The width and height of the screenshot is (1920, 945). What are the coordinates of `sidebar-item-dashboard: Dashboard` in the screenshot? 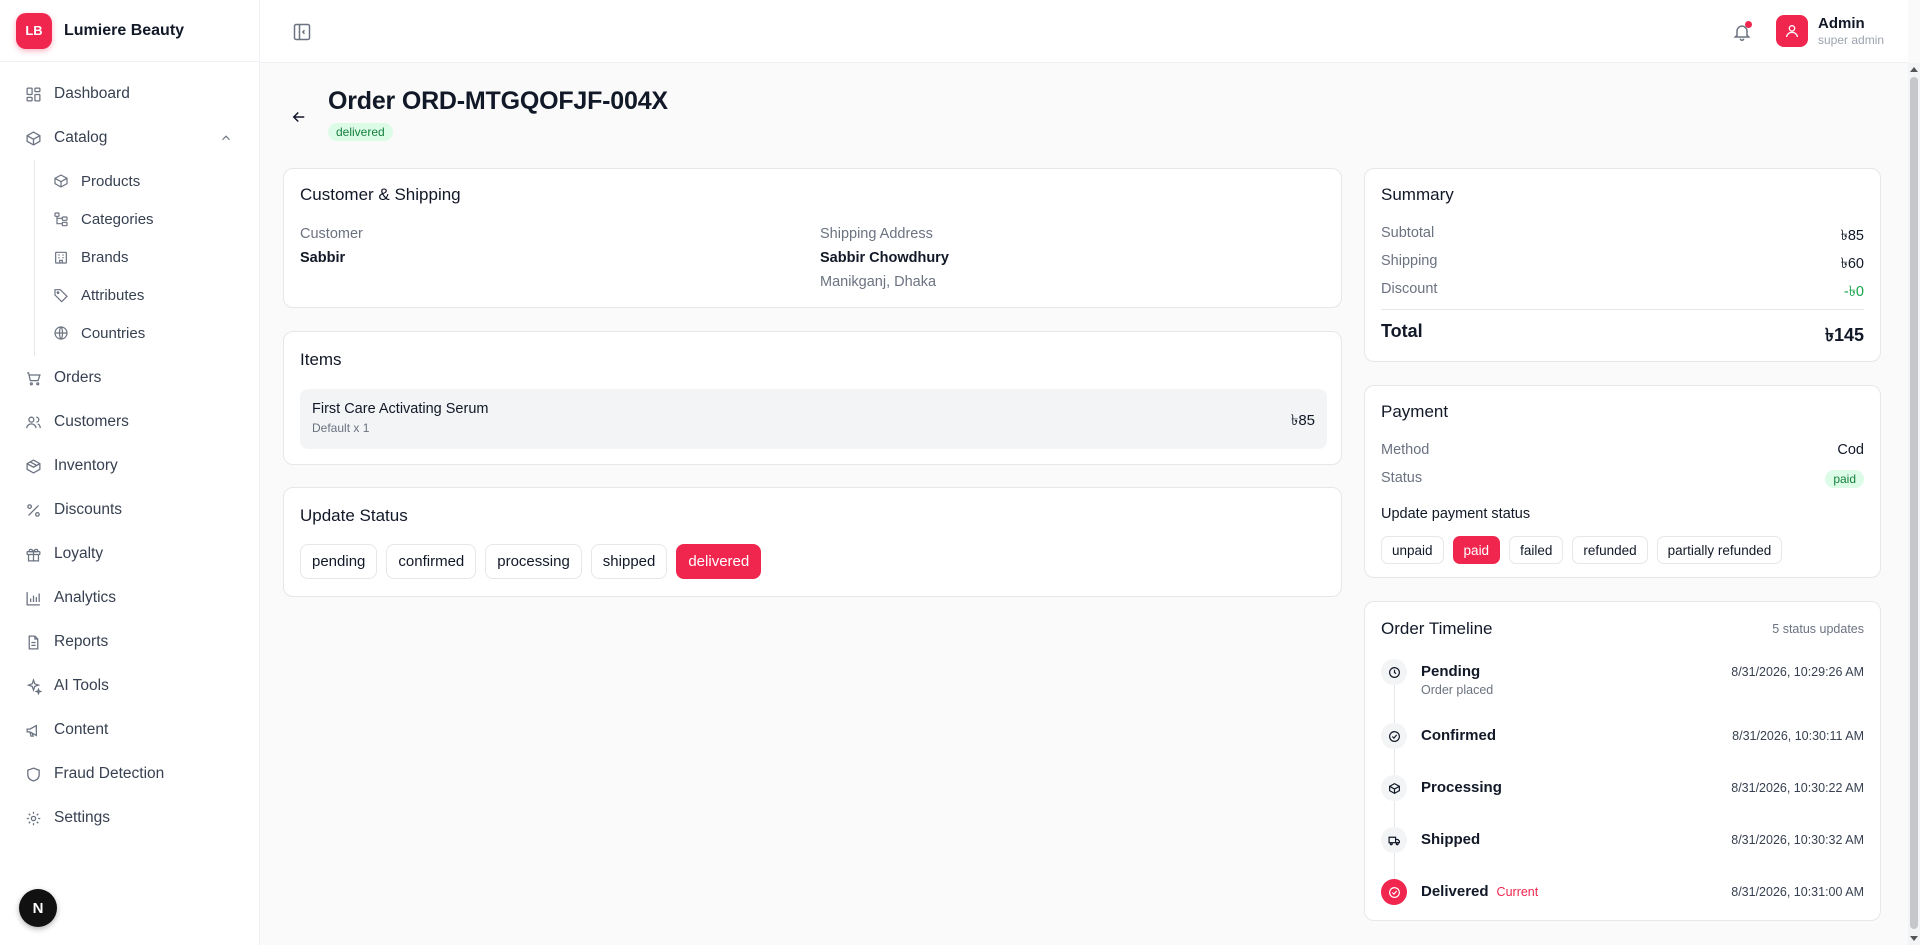 It's located at (129, 94).